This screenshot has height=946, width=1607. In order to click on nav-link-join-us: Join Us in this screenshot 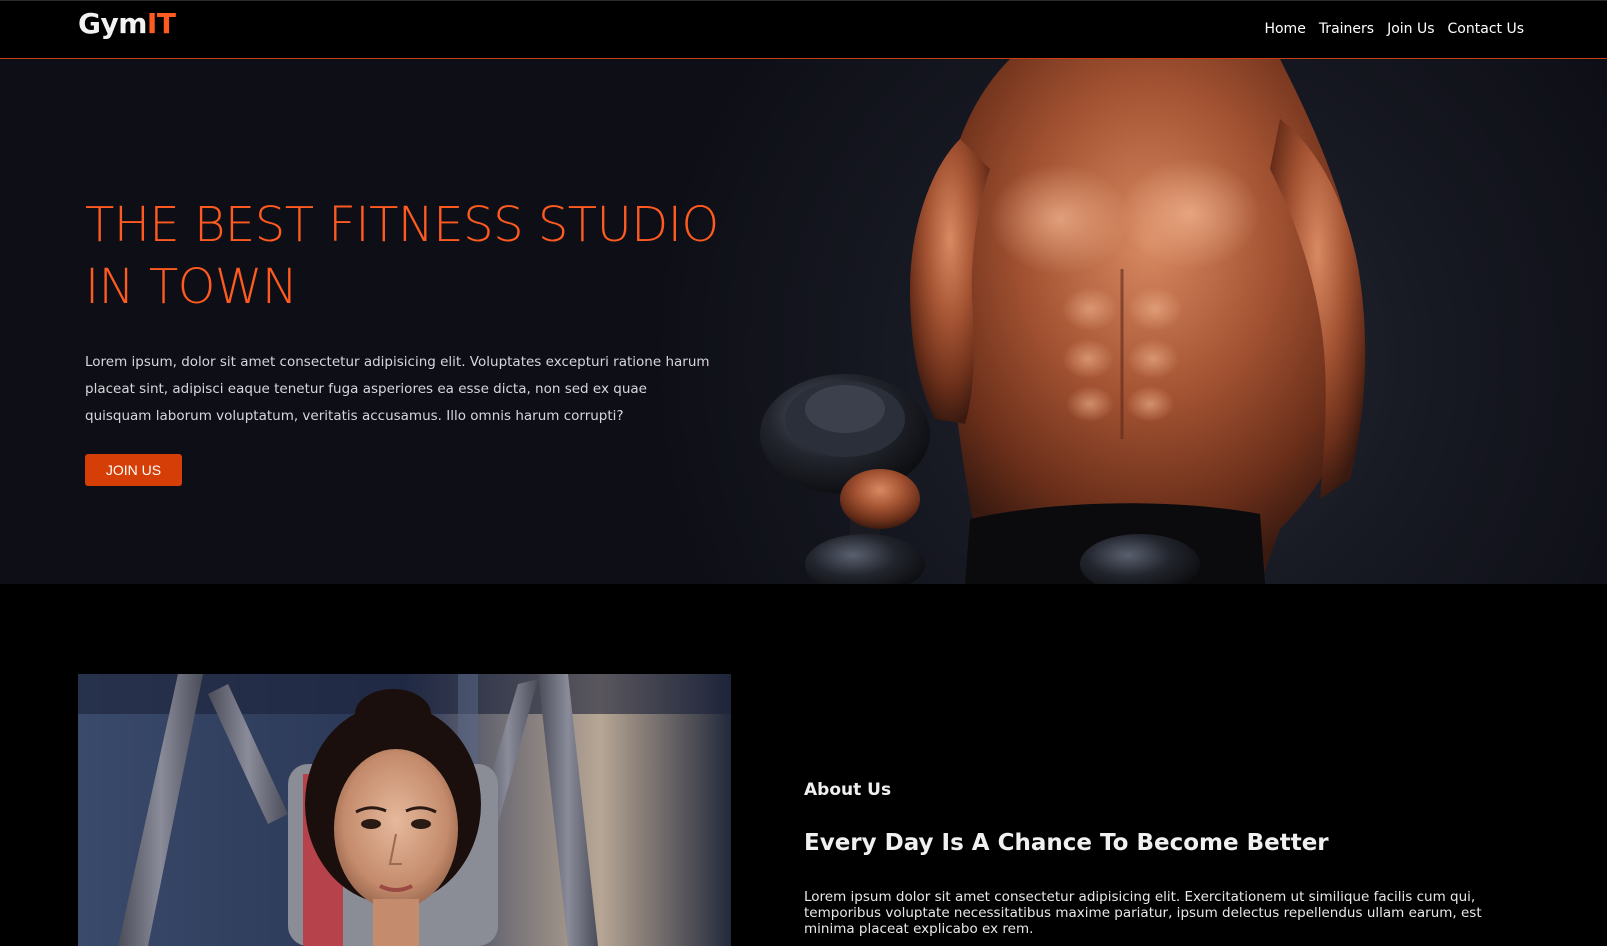, I will do `click(1410, 29)`.